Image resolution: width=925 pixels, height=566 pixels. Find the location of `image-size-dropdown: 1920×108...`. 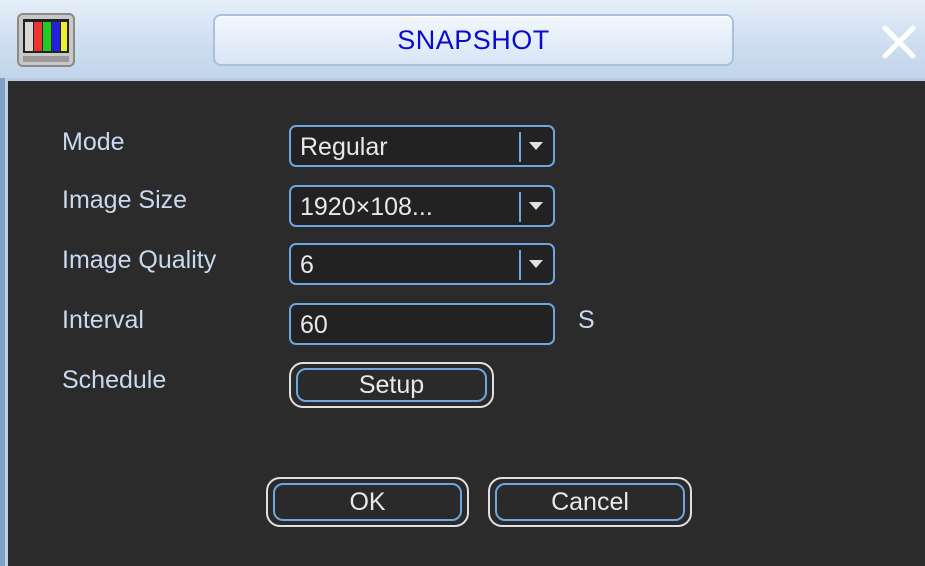

image-size-dropdown: 1920×108... is located at coordinates (422, 206).